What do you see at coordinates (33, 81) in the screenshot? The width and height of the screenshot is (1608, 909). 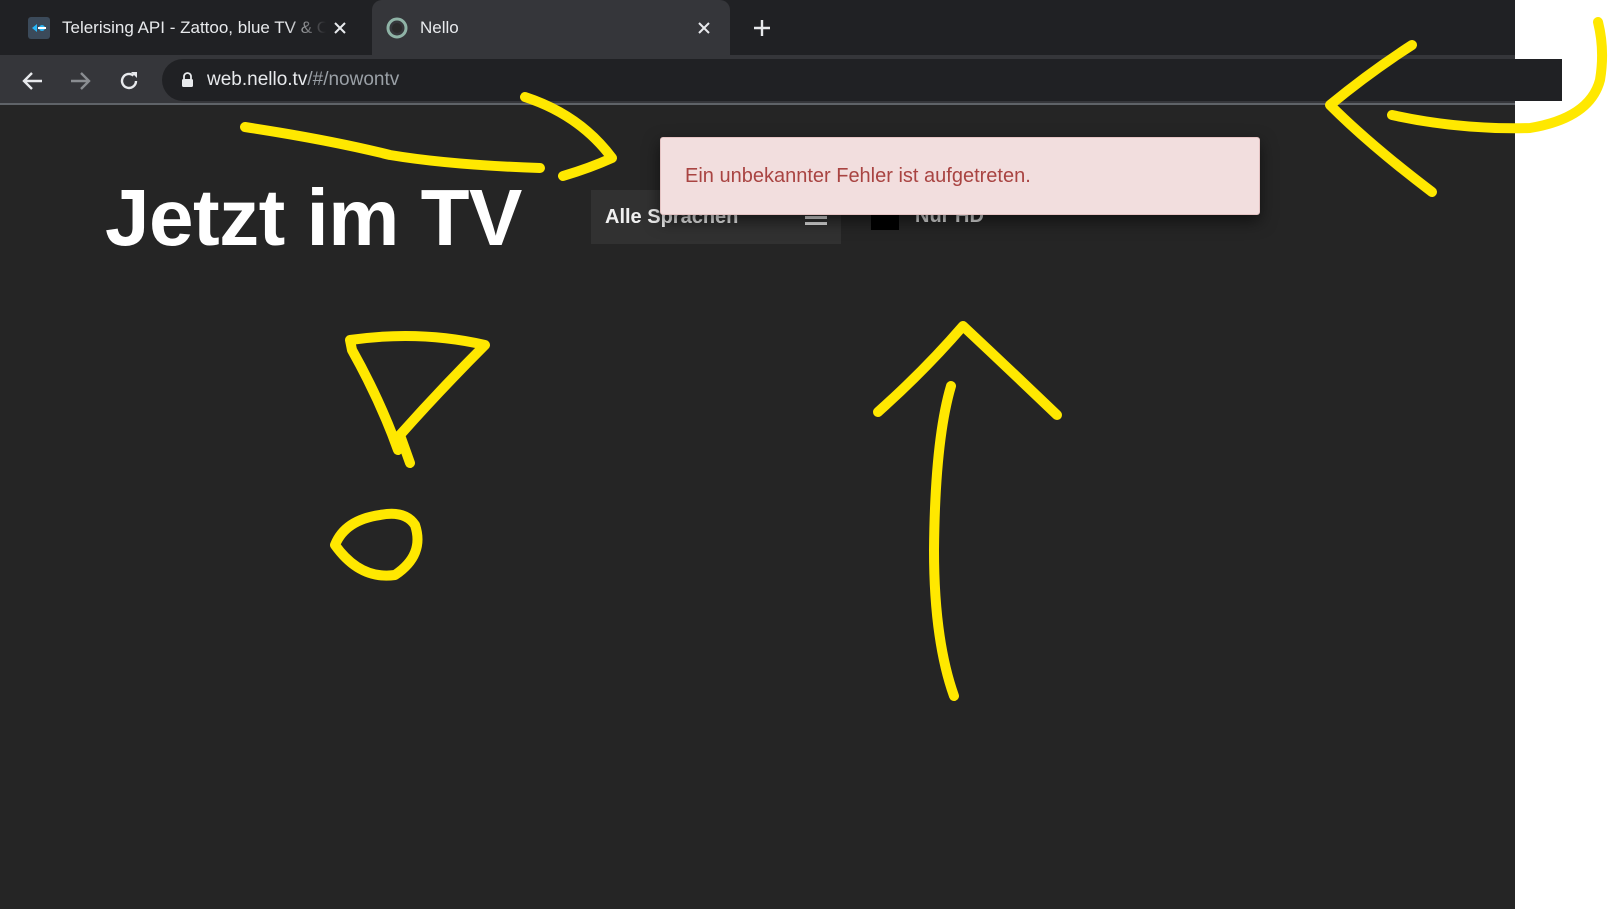 I see `back-arrow-icon` at bounding box center [33, 81].